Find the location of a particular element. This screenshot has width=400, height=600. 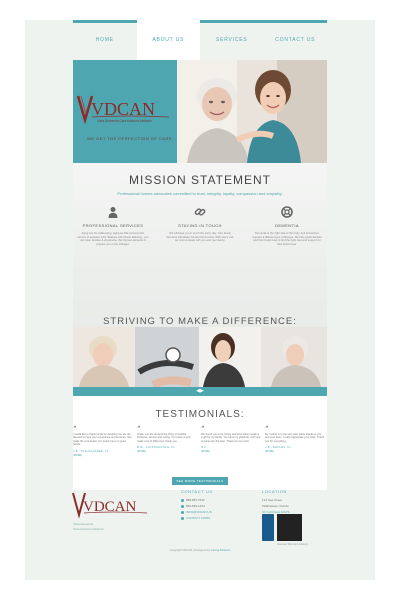

copyright-prefix: Copyright VDCAN | Designed by is located at coordinates (190, 550).